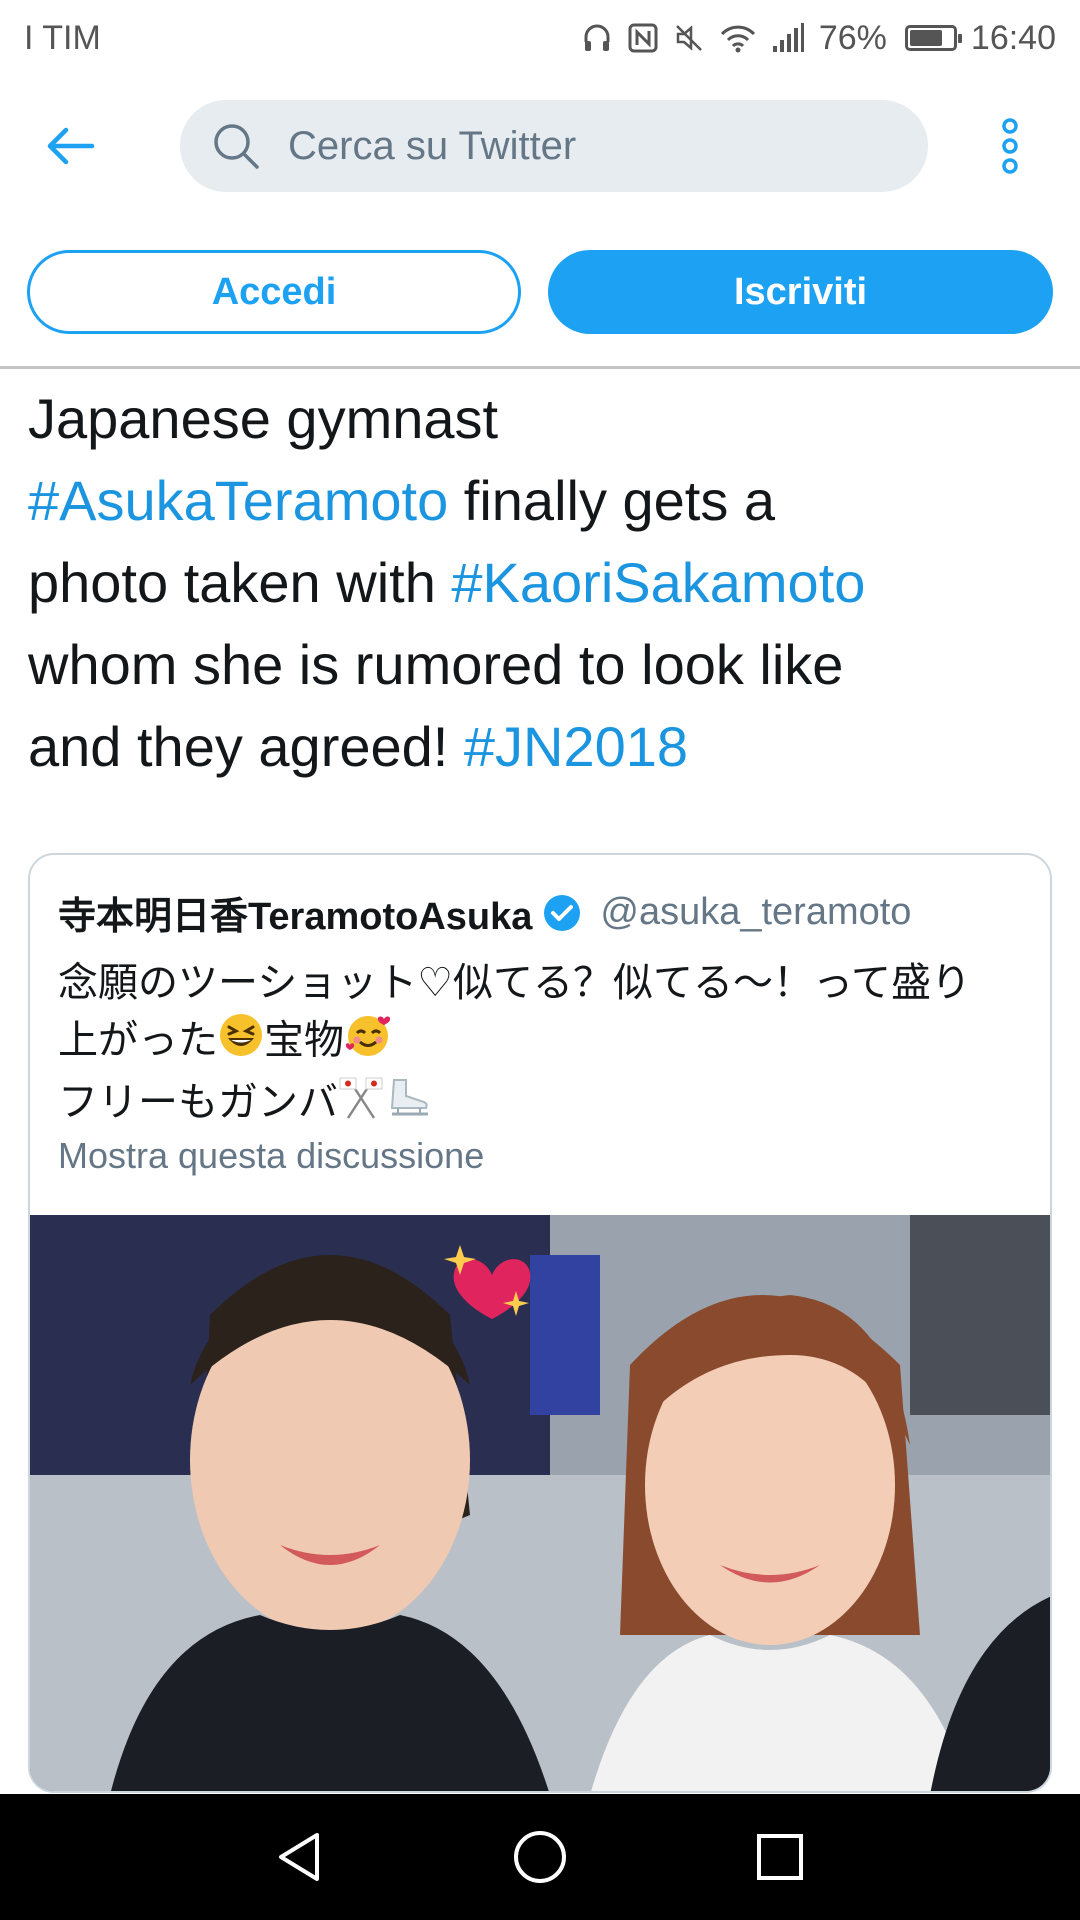 The width and height of the screenshot is (1080, 1920). What do you see at coordinates (689, 38) in the screenshot?
I see `mute-icon` at bounding box center [689, 38].